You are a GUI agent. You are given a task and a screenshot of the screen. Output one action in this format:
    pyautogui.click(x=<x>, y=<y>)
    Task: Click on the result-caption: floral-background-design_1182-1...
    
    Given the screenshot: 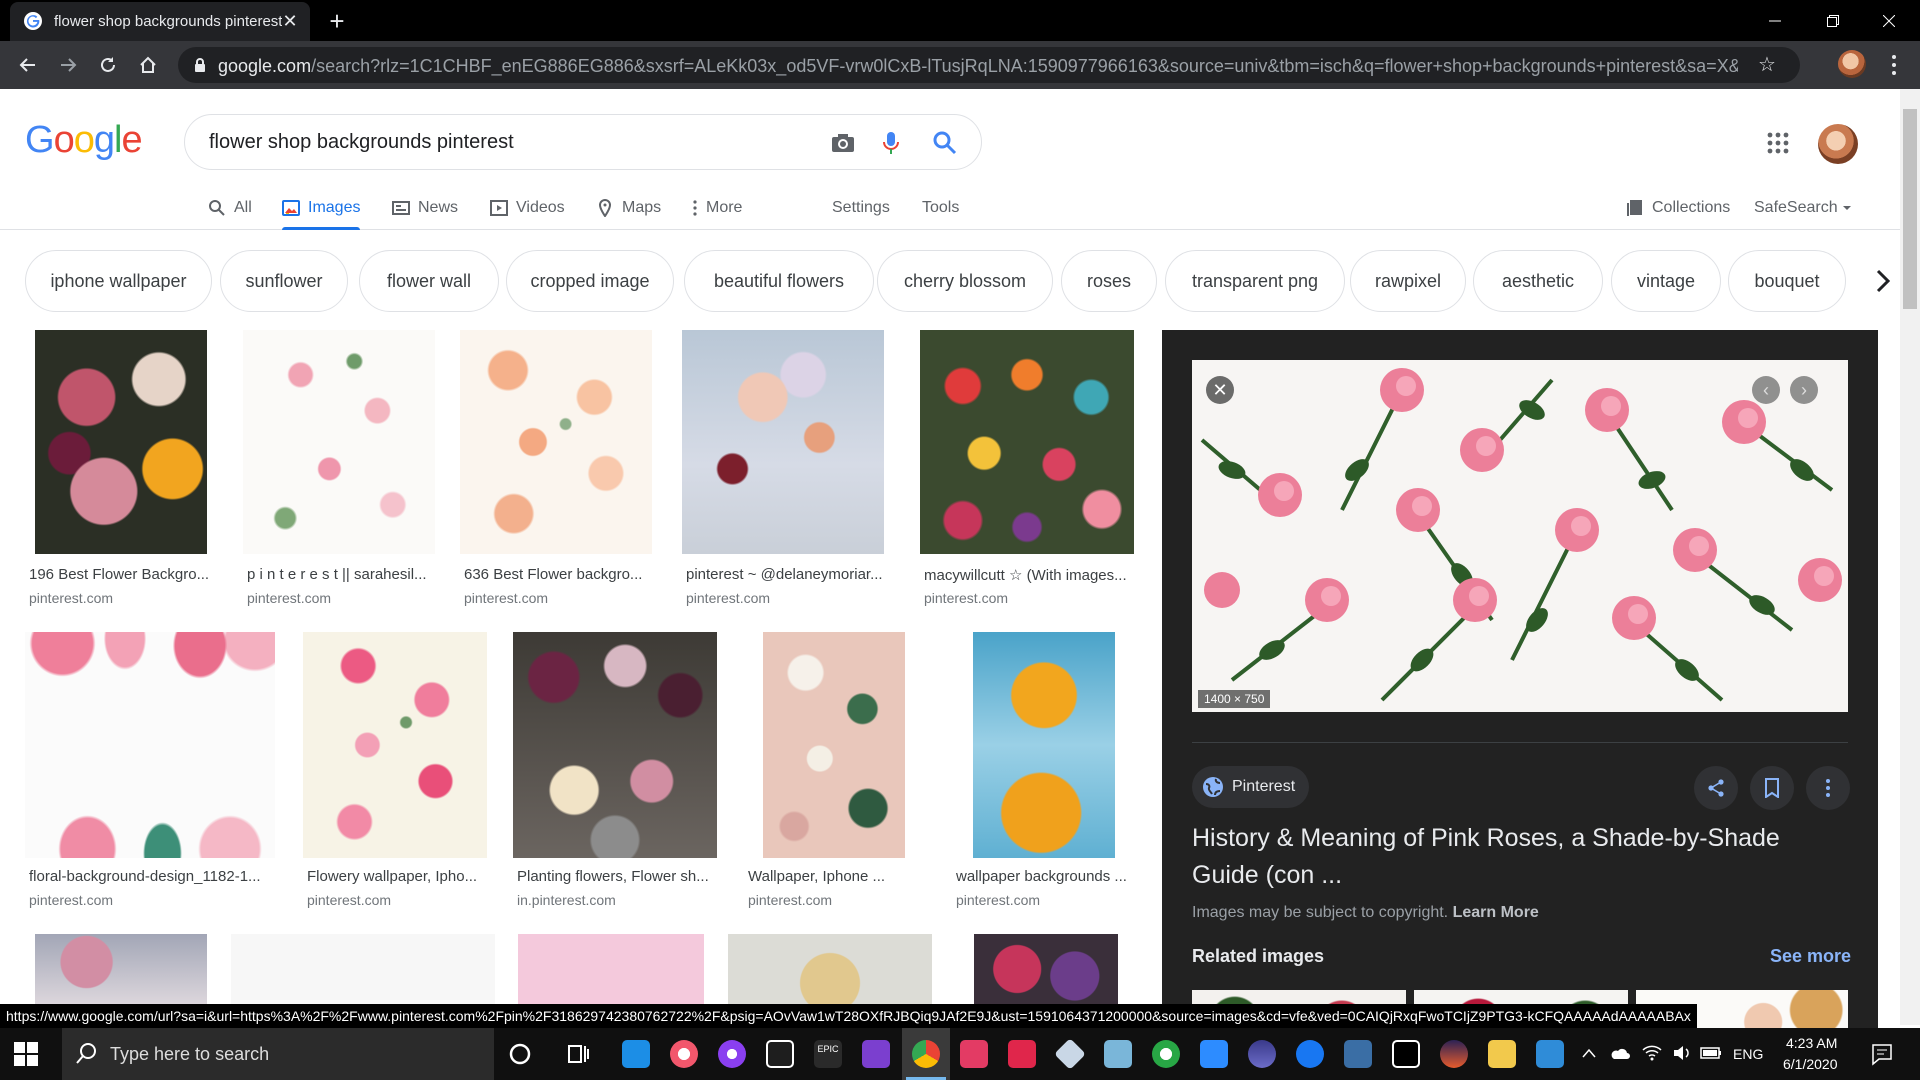 What is the action you would take?
    pyautogui.click(x=153, y=876)
    